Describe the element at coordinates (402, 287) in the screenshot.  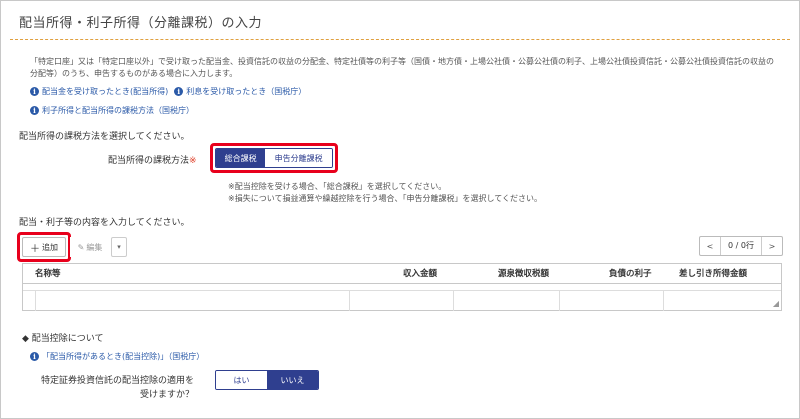
I see `details-table: 名称等 収入金額 源泉徴収税額 負債の利子 差し引き所得金額 ◢` at that location.